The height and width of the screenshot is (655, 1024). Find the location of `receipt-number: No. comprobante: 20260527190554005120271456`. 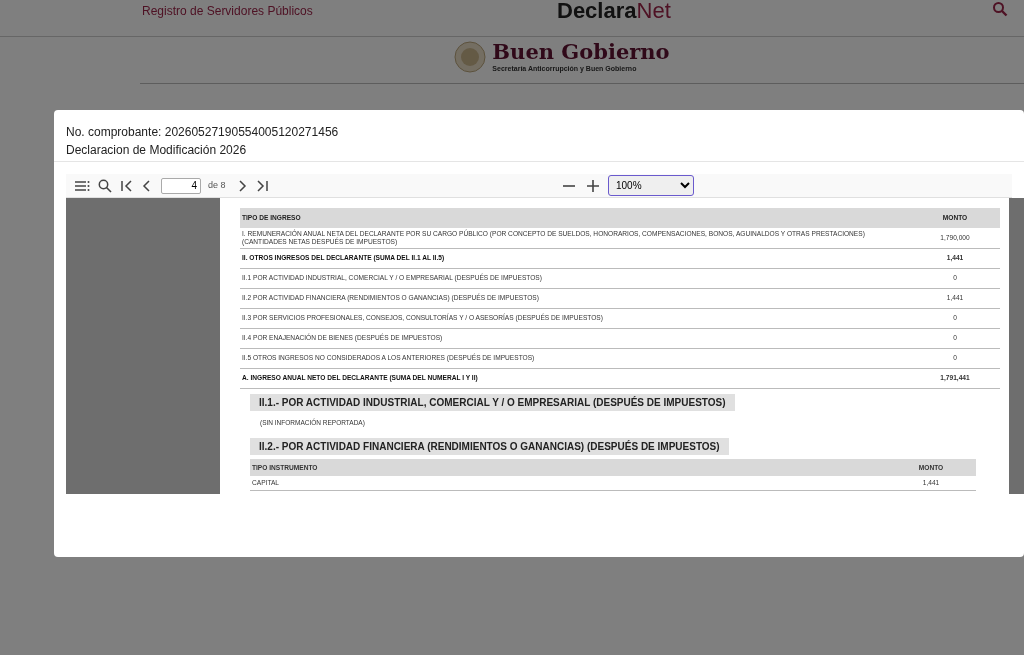

receipt-number: No. comprobante: 20260527190554005120271456 is located at coordinates (203, 132).